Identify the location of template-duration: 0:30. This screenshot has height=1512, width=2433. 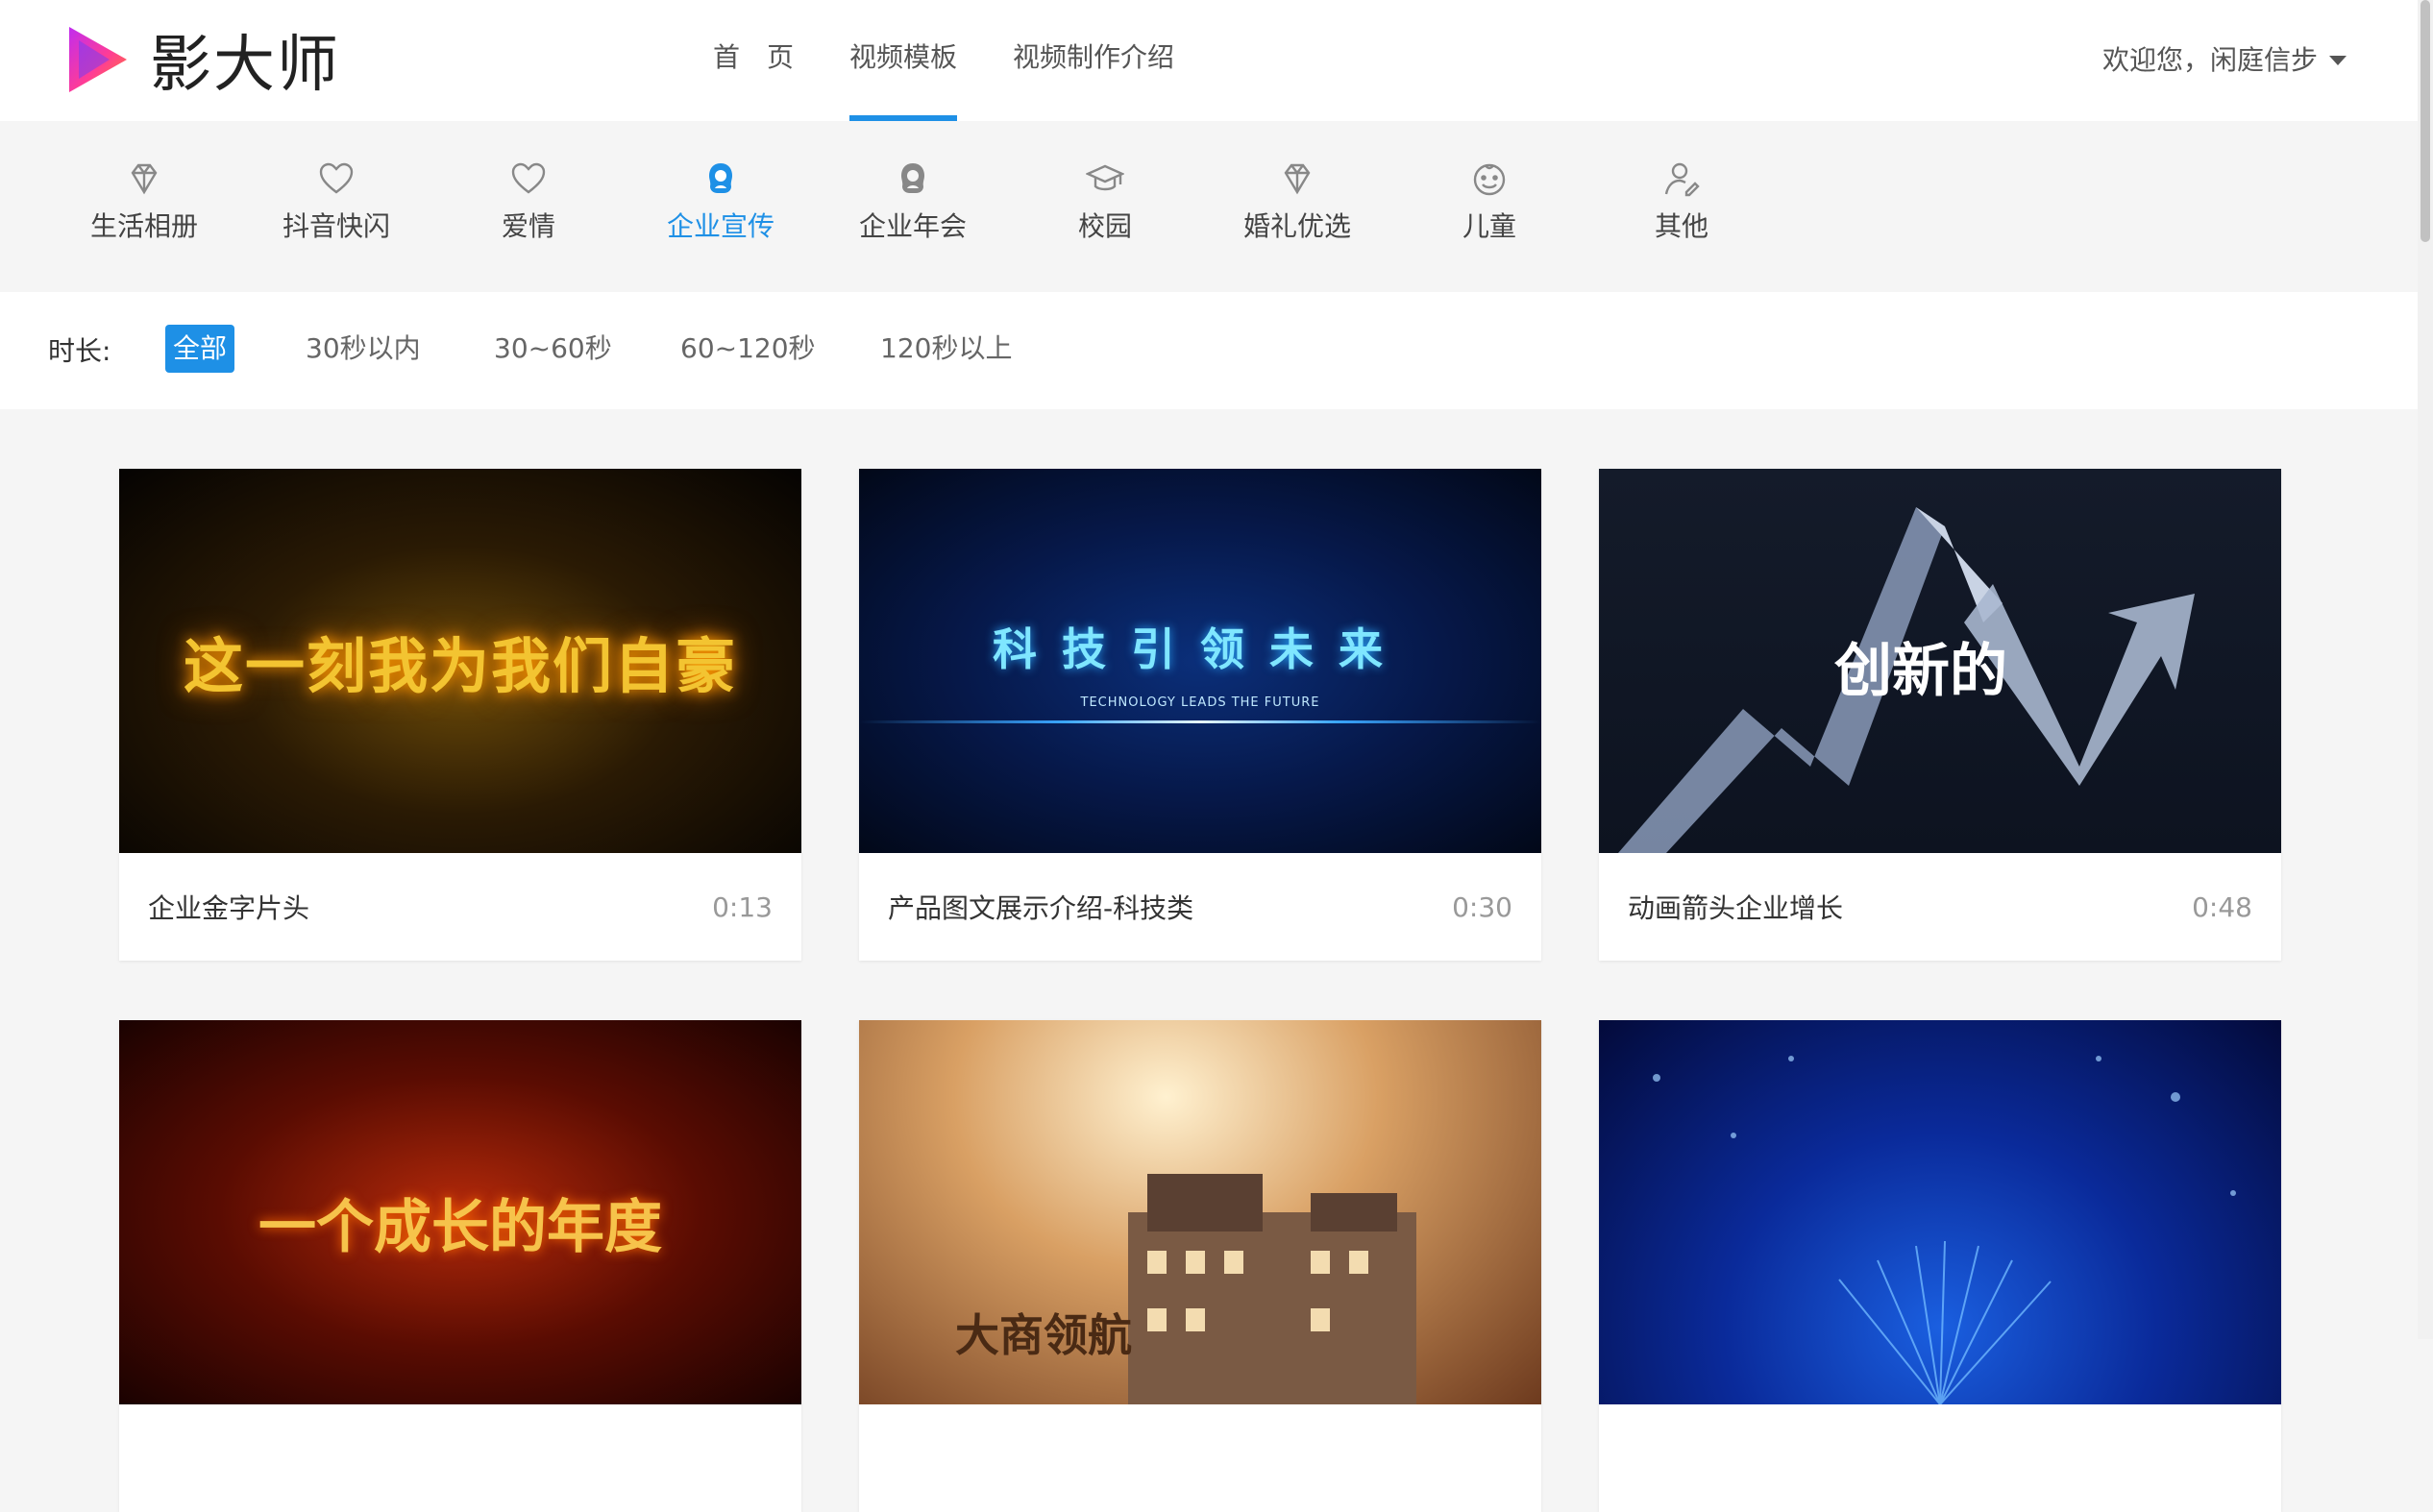
(1482, 906).